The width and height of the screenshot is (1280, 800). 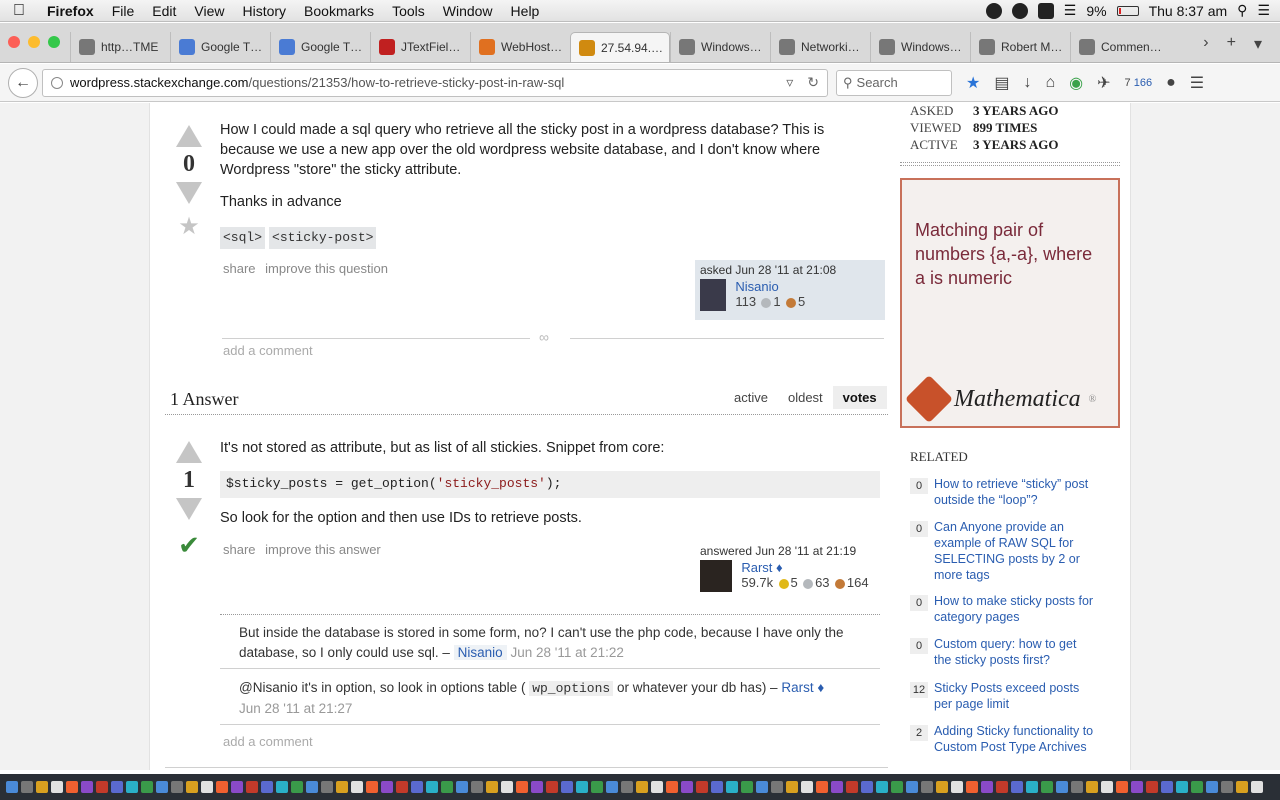 I want to click on related-link: Sticky Posts exceed posts per page limit, so click(x=1014, y=696).